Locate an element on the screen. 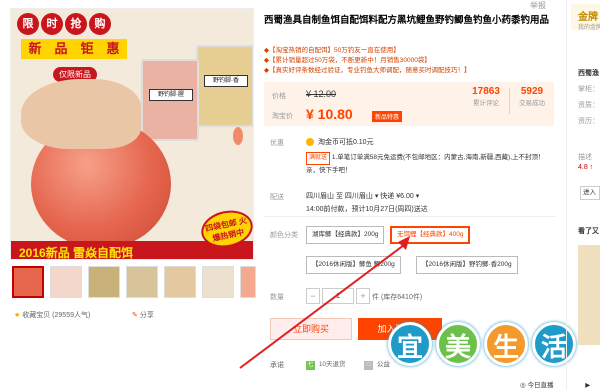 The image size is (600, 390). shop-row: 掌柜： is located at coordinates (588, 89).